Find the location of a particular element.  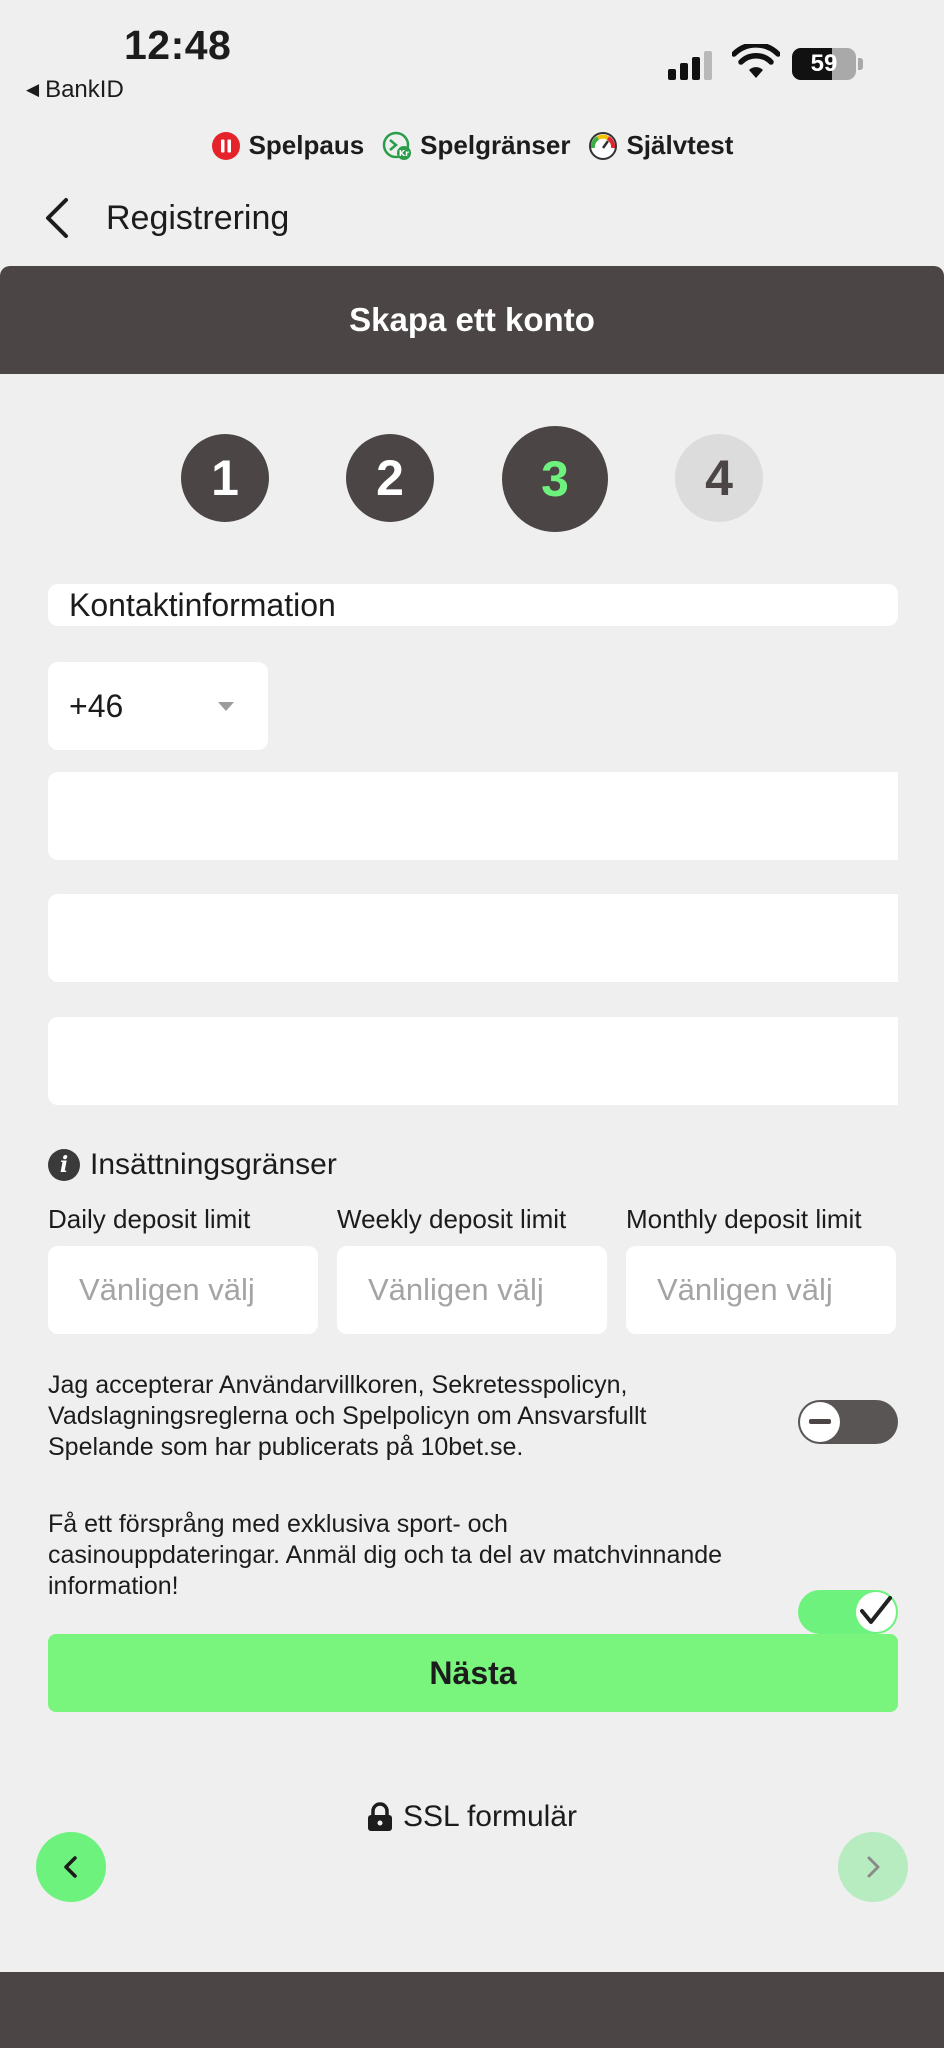

daily-limit-select: Vänligen välj is located at coordinates (183, 1290).